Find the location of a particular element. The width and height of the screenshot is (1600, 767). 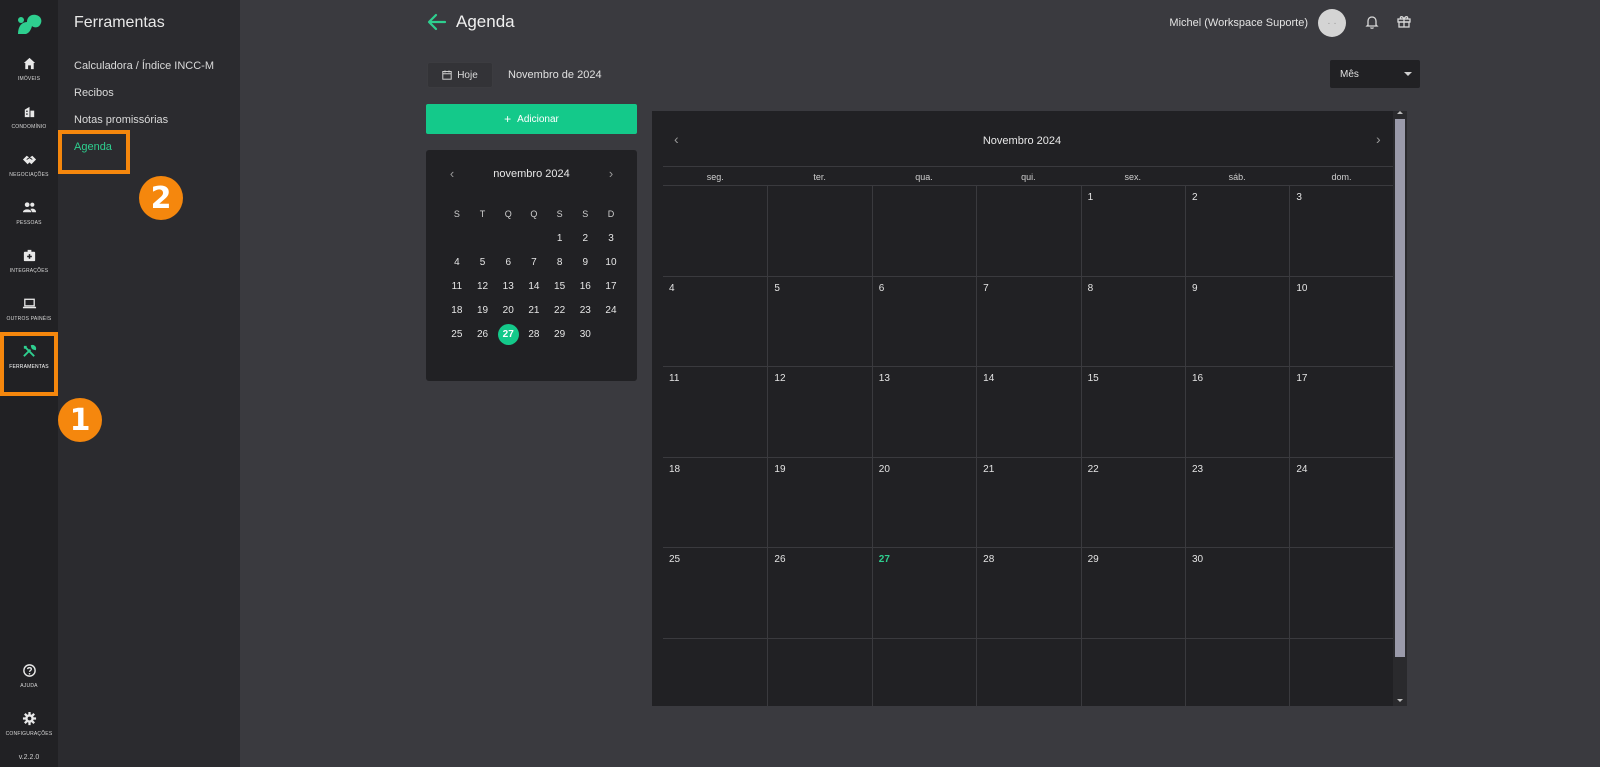

mini-day: 15 is located at coordinates (560, 286).